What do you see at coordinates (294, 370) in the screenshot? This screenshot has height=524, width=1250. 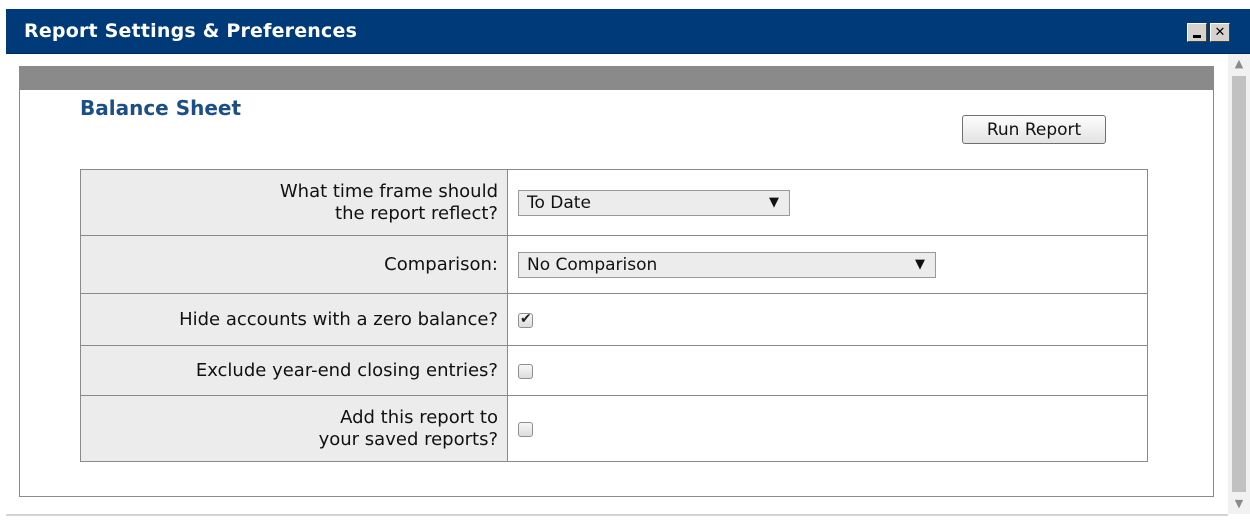 I see `exclude-closing-label: Exclude year-end closing entries?` at bounding box center [294, 370].